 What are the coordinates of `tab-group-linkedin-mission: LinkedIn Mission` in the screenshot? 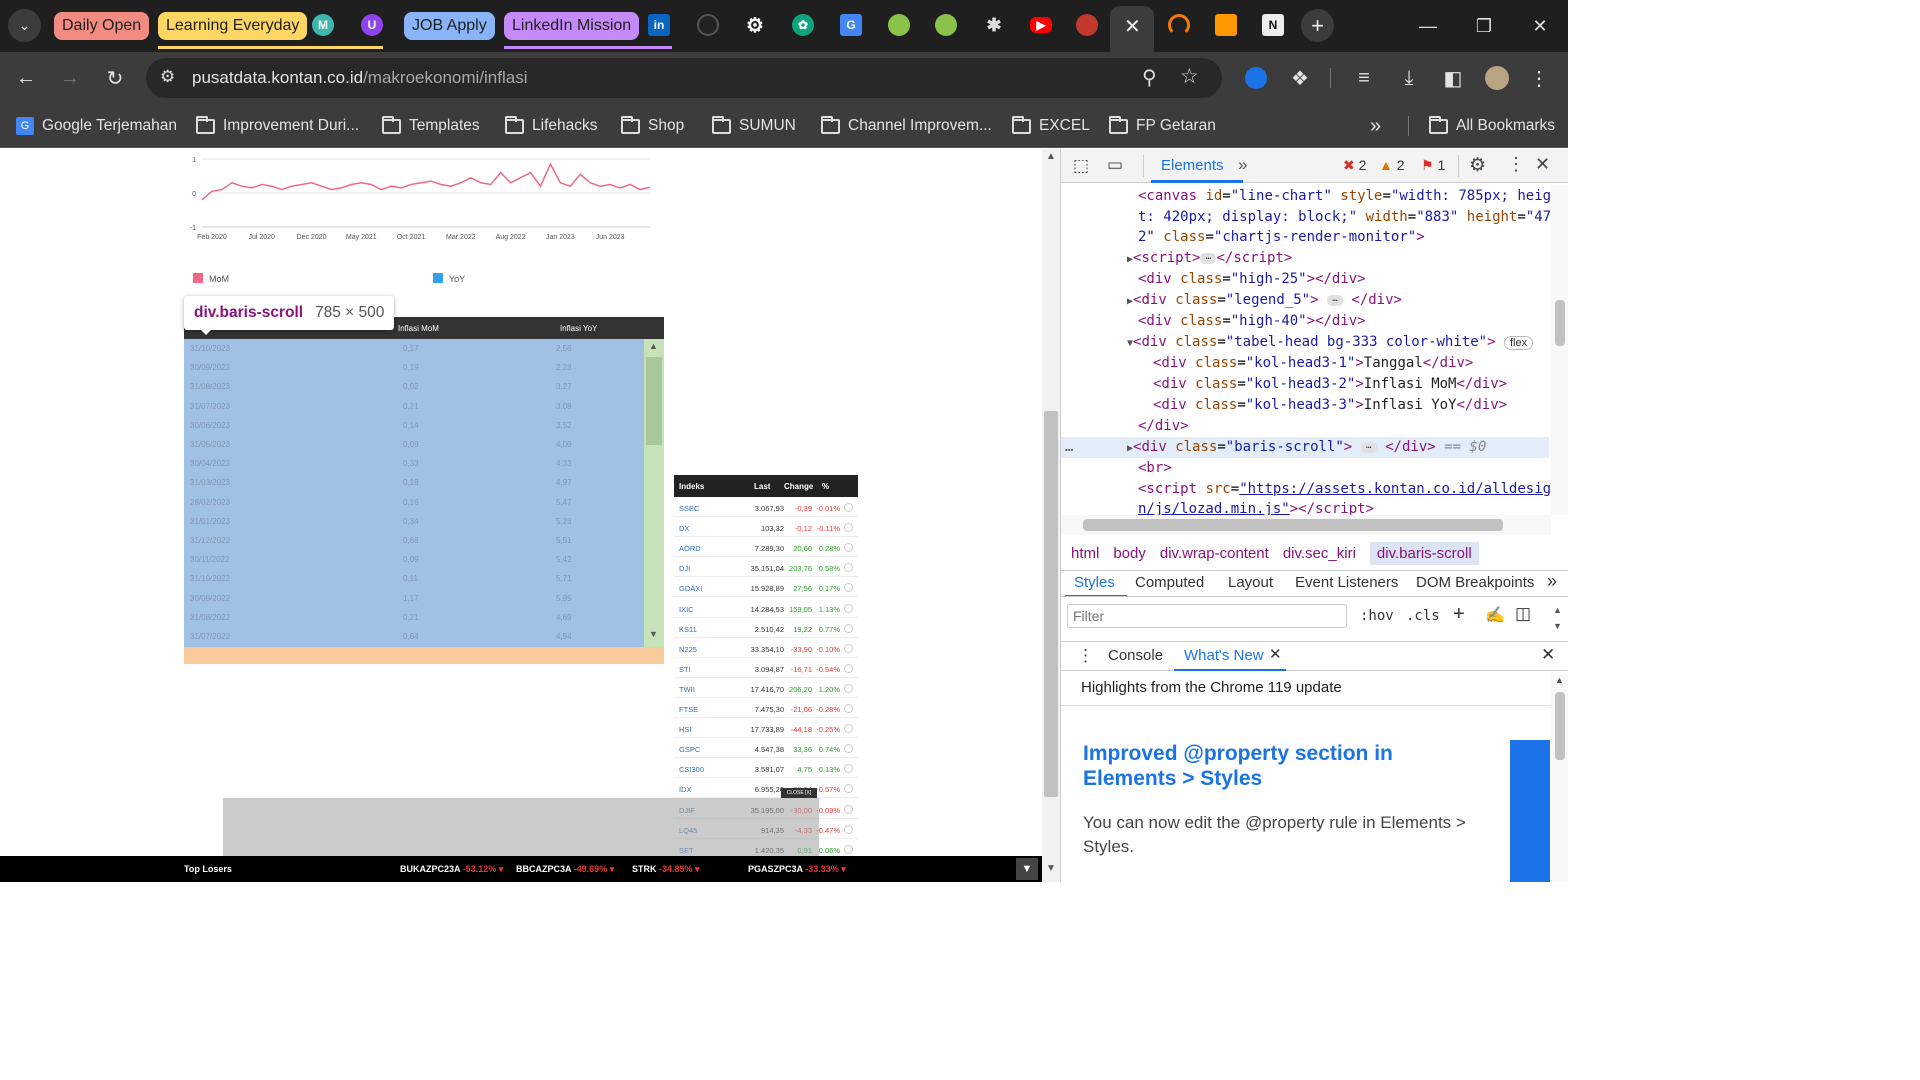 It's located at (572, 26).